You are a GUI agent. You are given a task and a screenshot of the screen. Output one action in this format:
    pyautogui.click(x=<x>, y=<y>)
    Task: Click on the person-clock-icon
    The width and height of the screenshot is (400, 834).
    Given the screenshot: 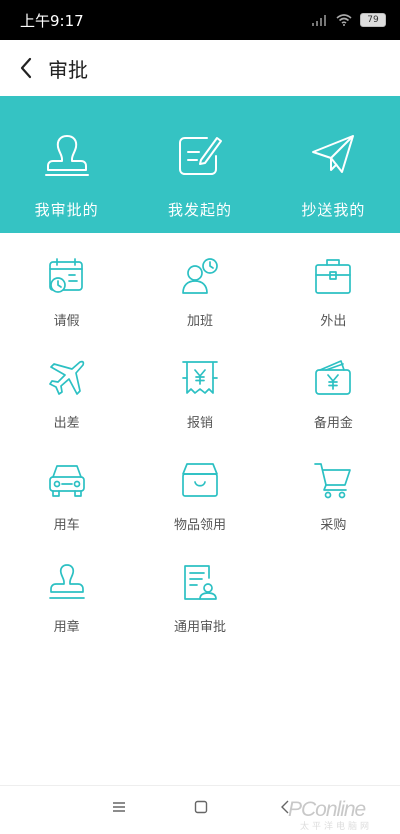 What is the action you would take?
    pyautogui.click(x=200, y=276)
    